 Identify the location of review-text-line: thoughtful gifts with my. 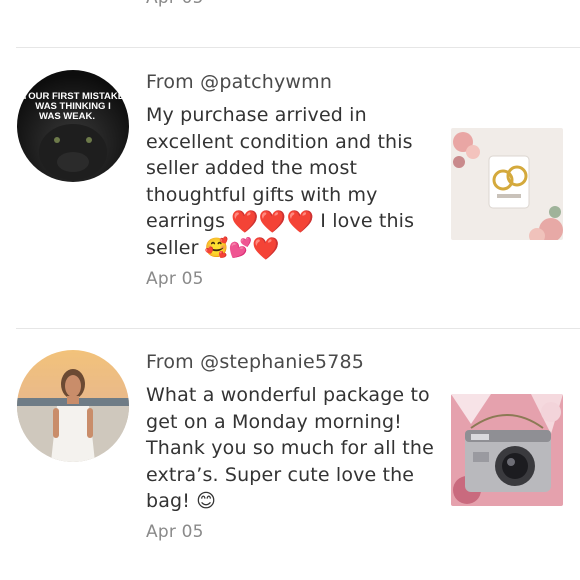
(262, 194).